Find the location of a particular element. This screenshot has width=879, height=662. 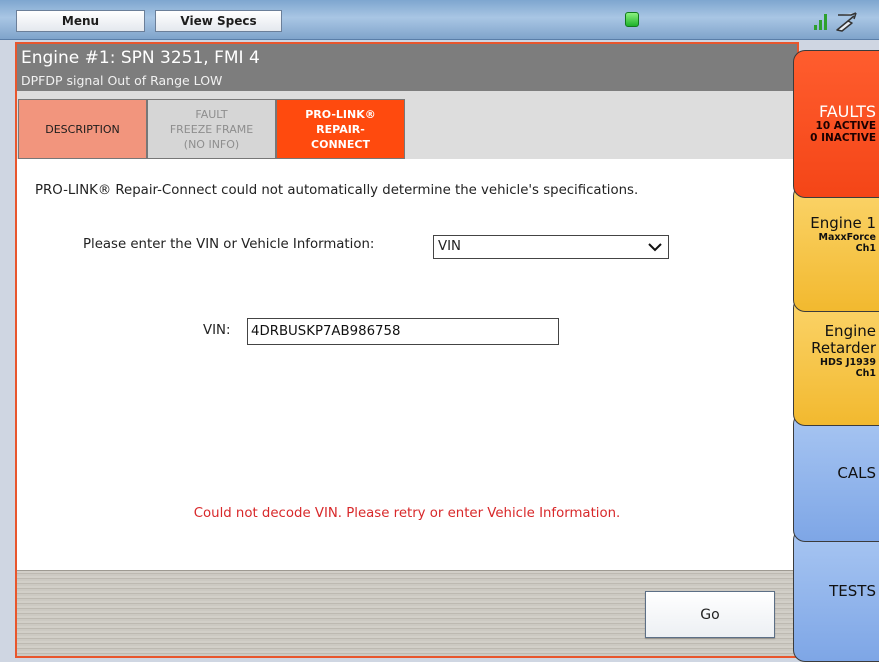

side-tab-cals-label: CALS is located at coordinates (856, 473).